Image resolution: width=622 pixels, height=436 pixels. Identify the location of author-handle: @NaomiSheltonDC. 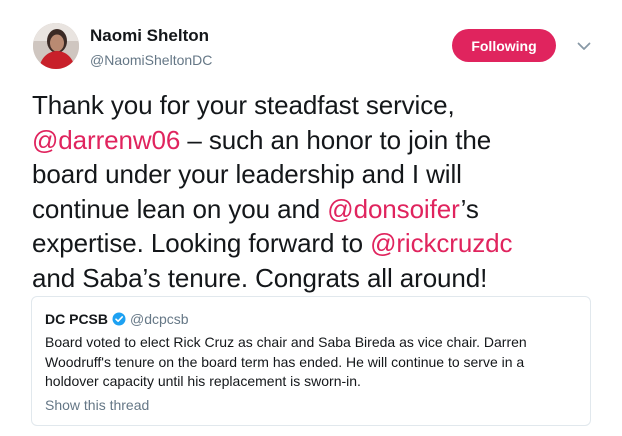
(151, 60).